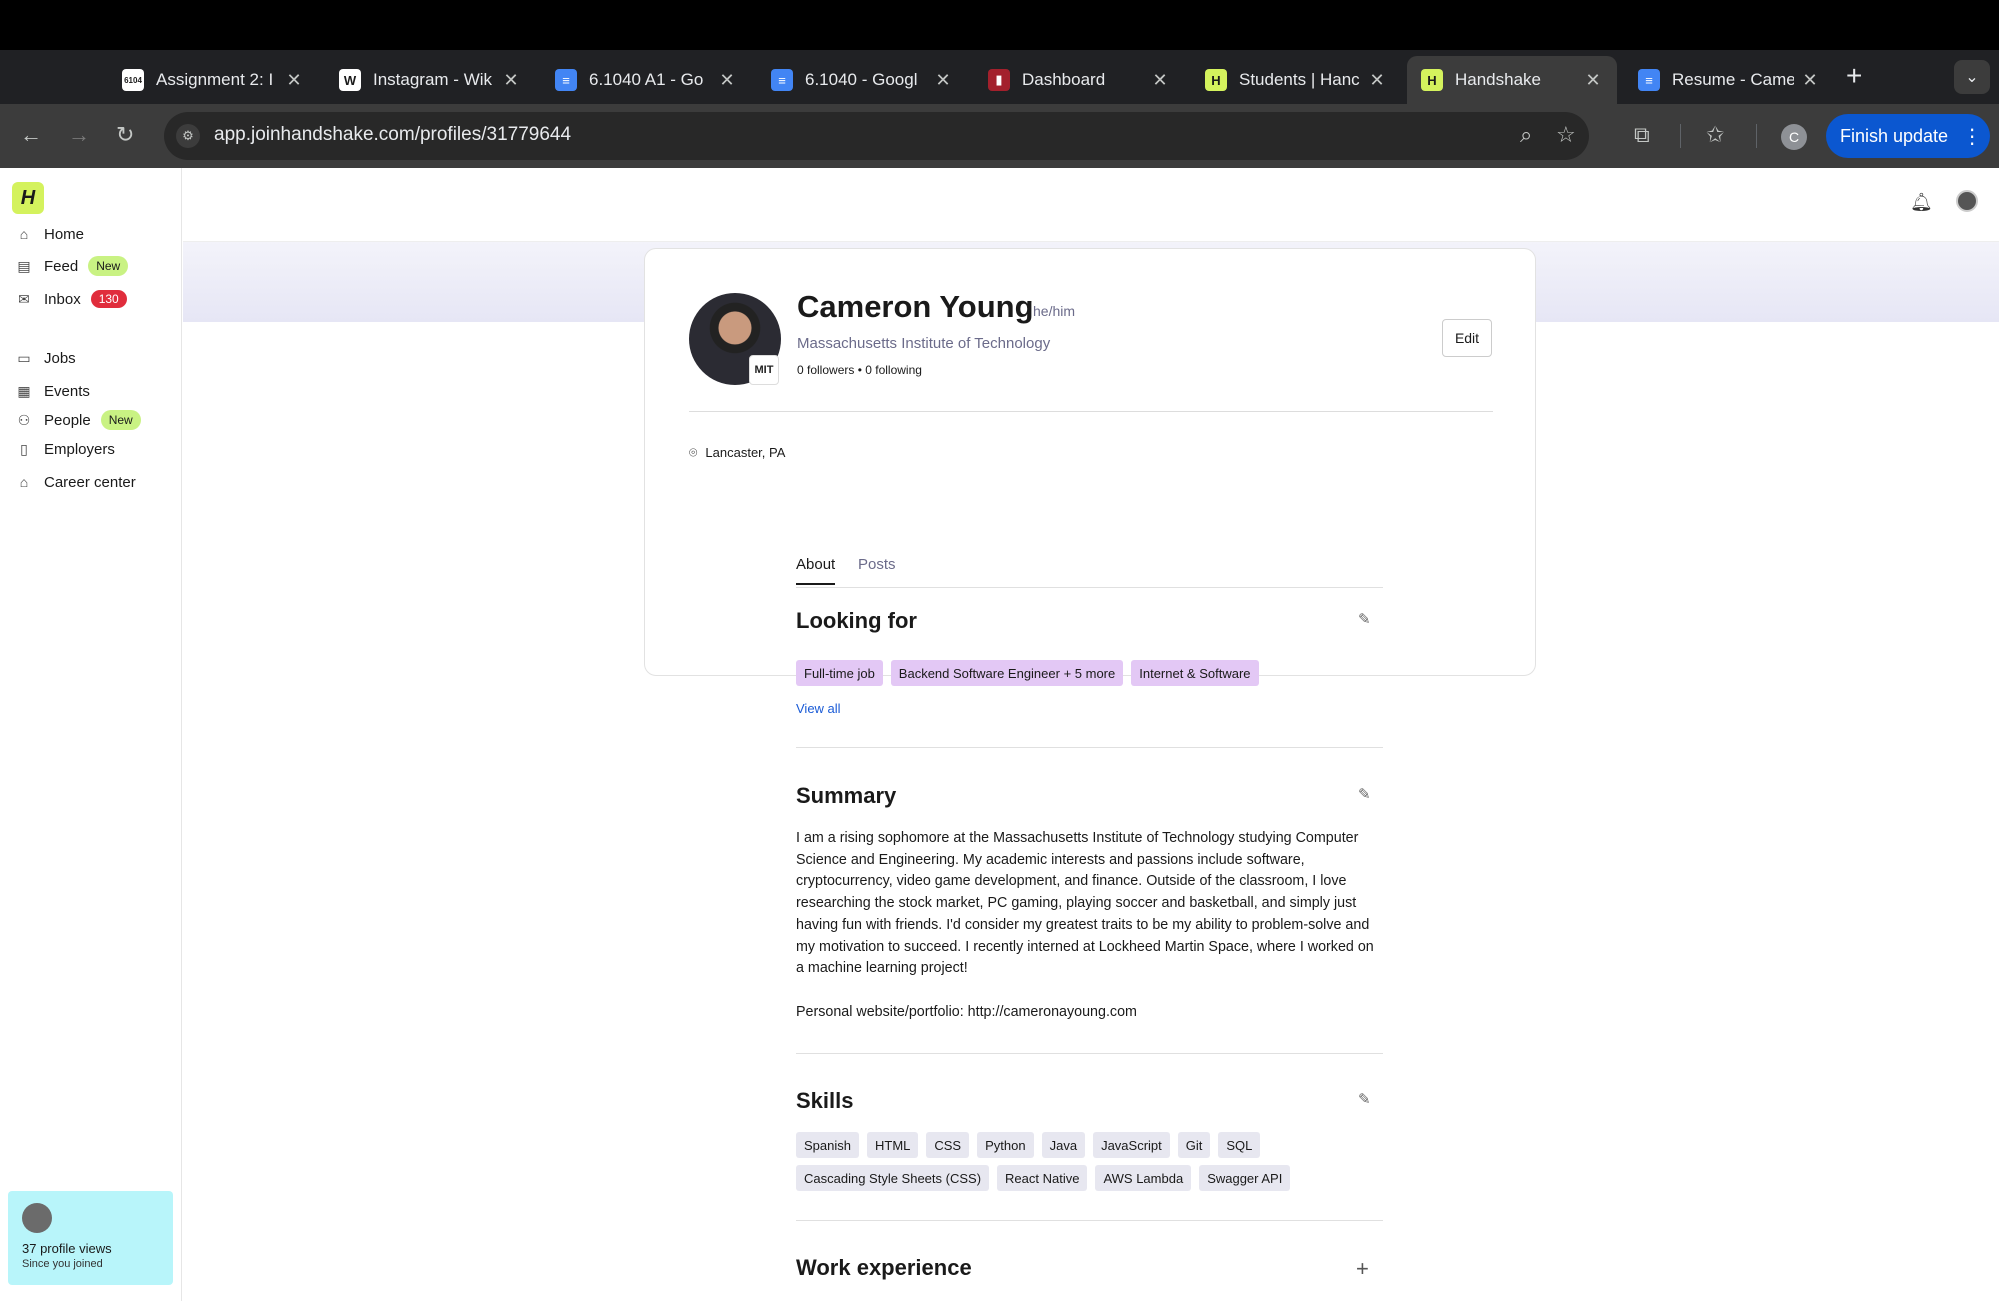 The height and width of the screenshot is (1301, 1999). What do you see at coordinates (1526, 135) in the screenshot?
I see `zoom-icon: ⌕` at bounding box center [1526, 135].